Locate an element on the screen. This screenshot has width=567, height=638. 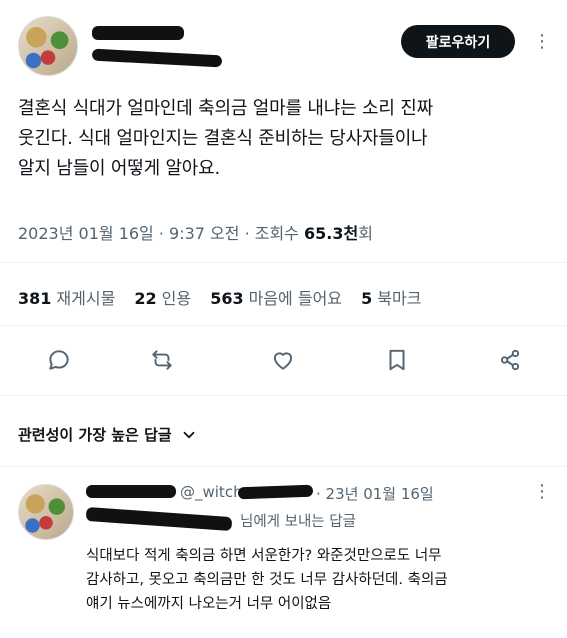
reply-more-icon: ⋮ is located at coordinates (542, 492).